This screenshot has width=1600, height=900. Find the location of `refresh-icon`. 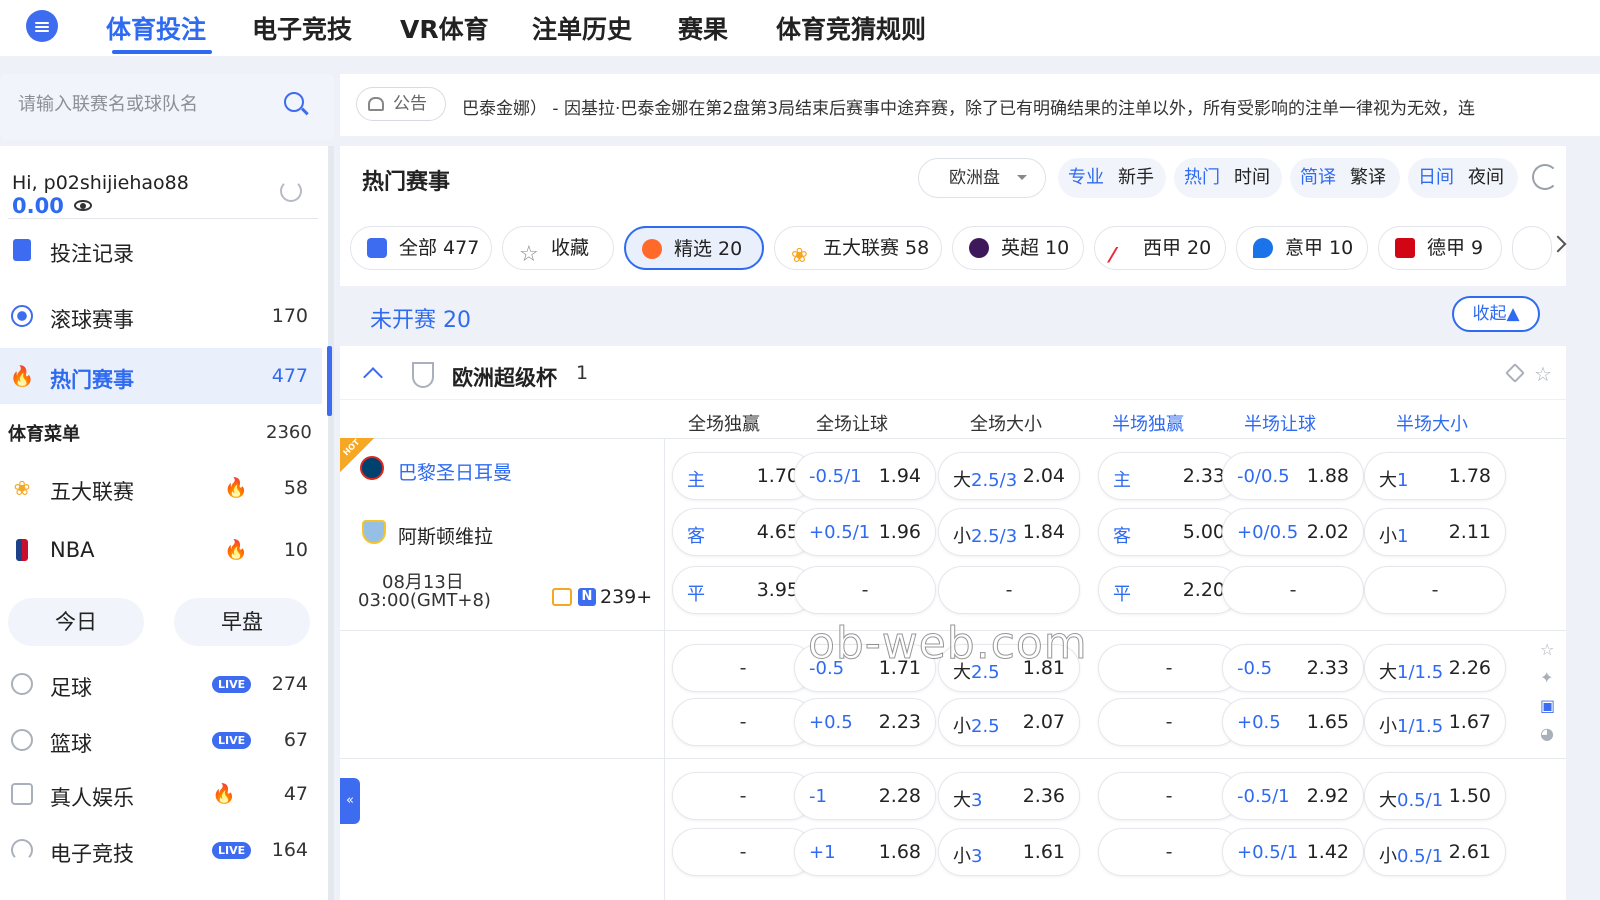

refresh-icon is located at coordinates (1545, 177).